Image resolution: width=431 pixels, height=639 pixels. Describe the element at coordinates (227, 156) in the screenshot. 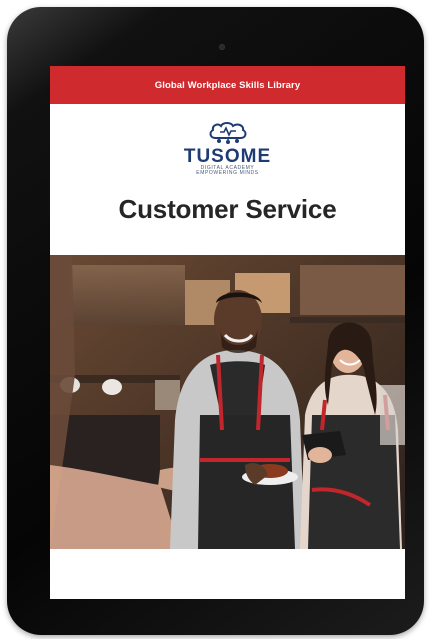

I see `logo-wordmark: TUSOME` at that location.